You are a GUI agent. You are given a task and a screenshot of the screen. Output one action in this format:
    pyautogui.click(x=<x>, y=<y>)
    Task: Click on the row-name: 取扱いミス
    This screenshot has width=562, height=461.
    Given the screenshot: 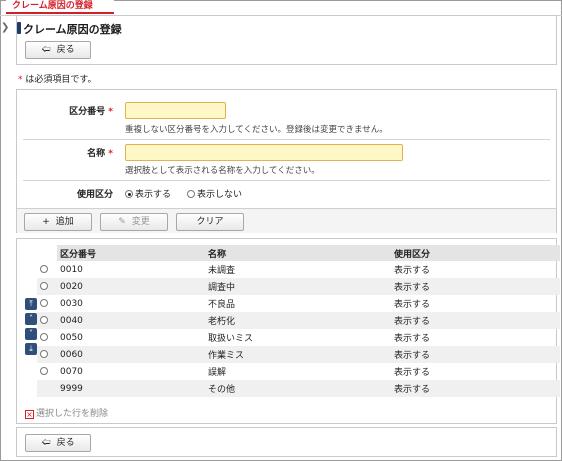 What is the action you would take?
    pyautogui.click(x=231, y=339)
    